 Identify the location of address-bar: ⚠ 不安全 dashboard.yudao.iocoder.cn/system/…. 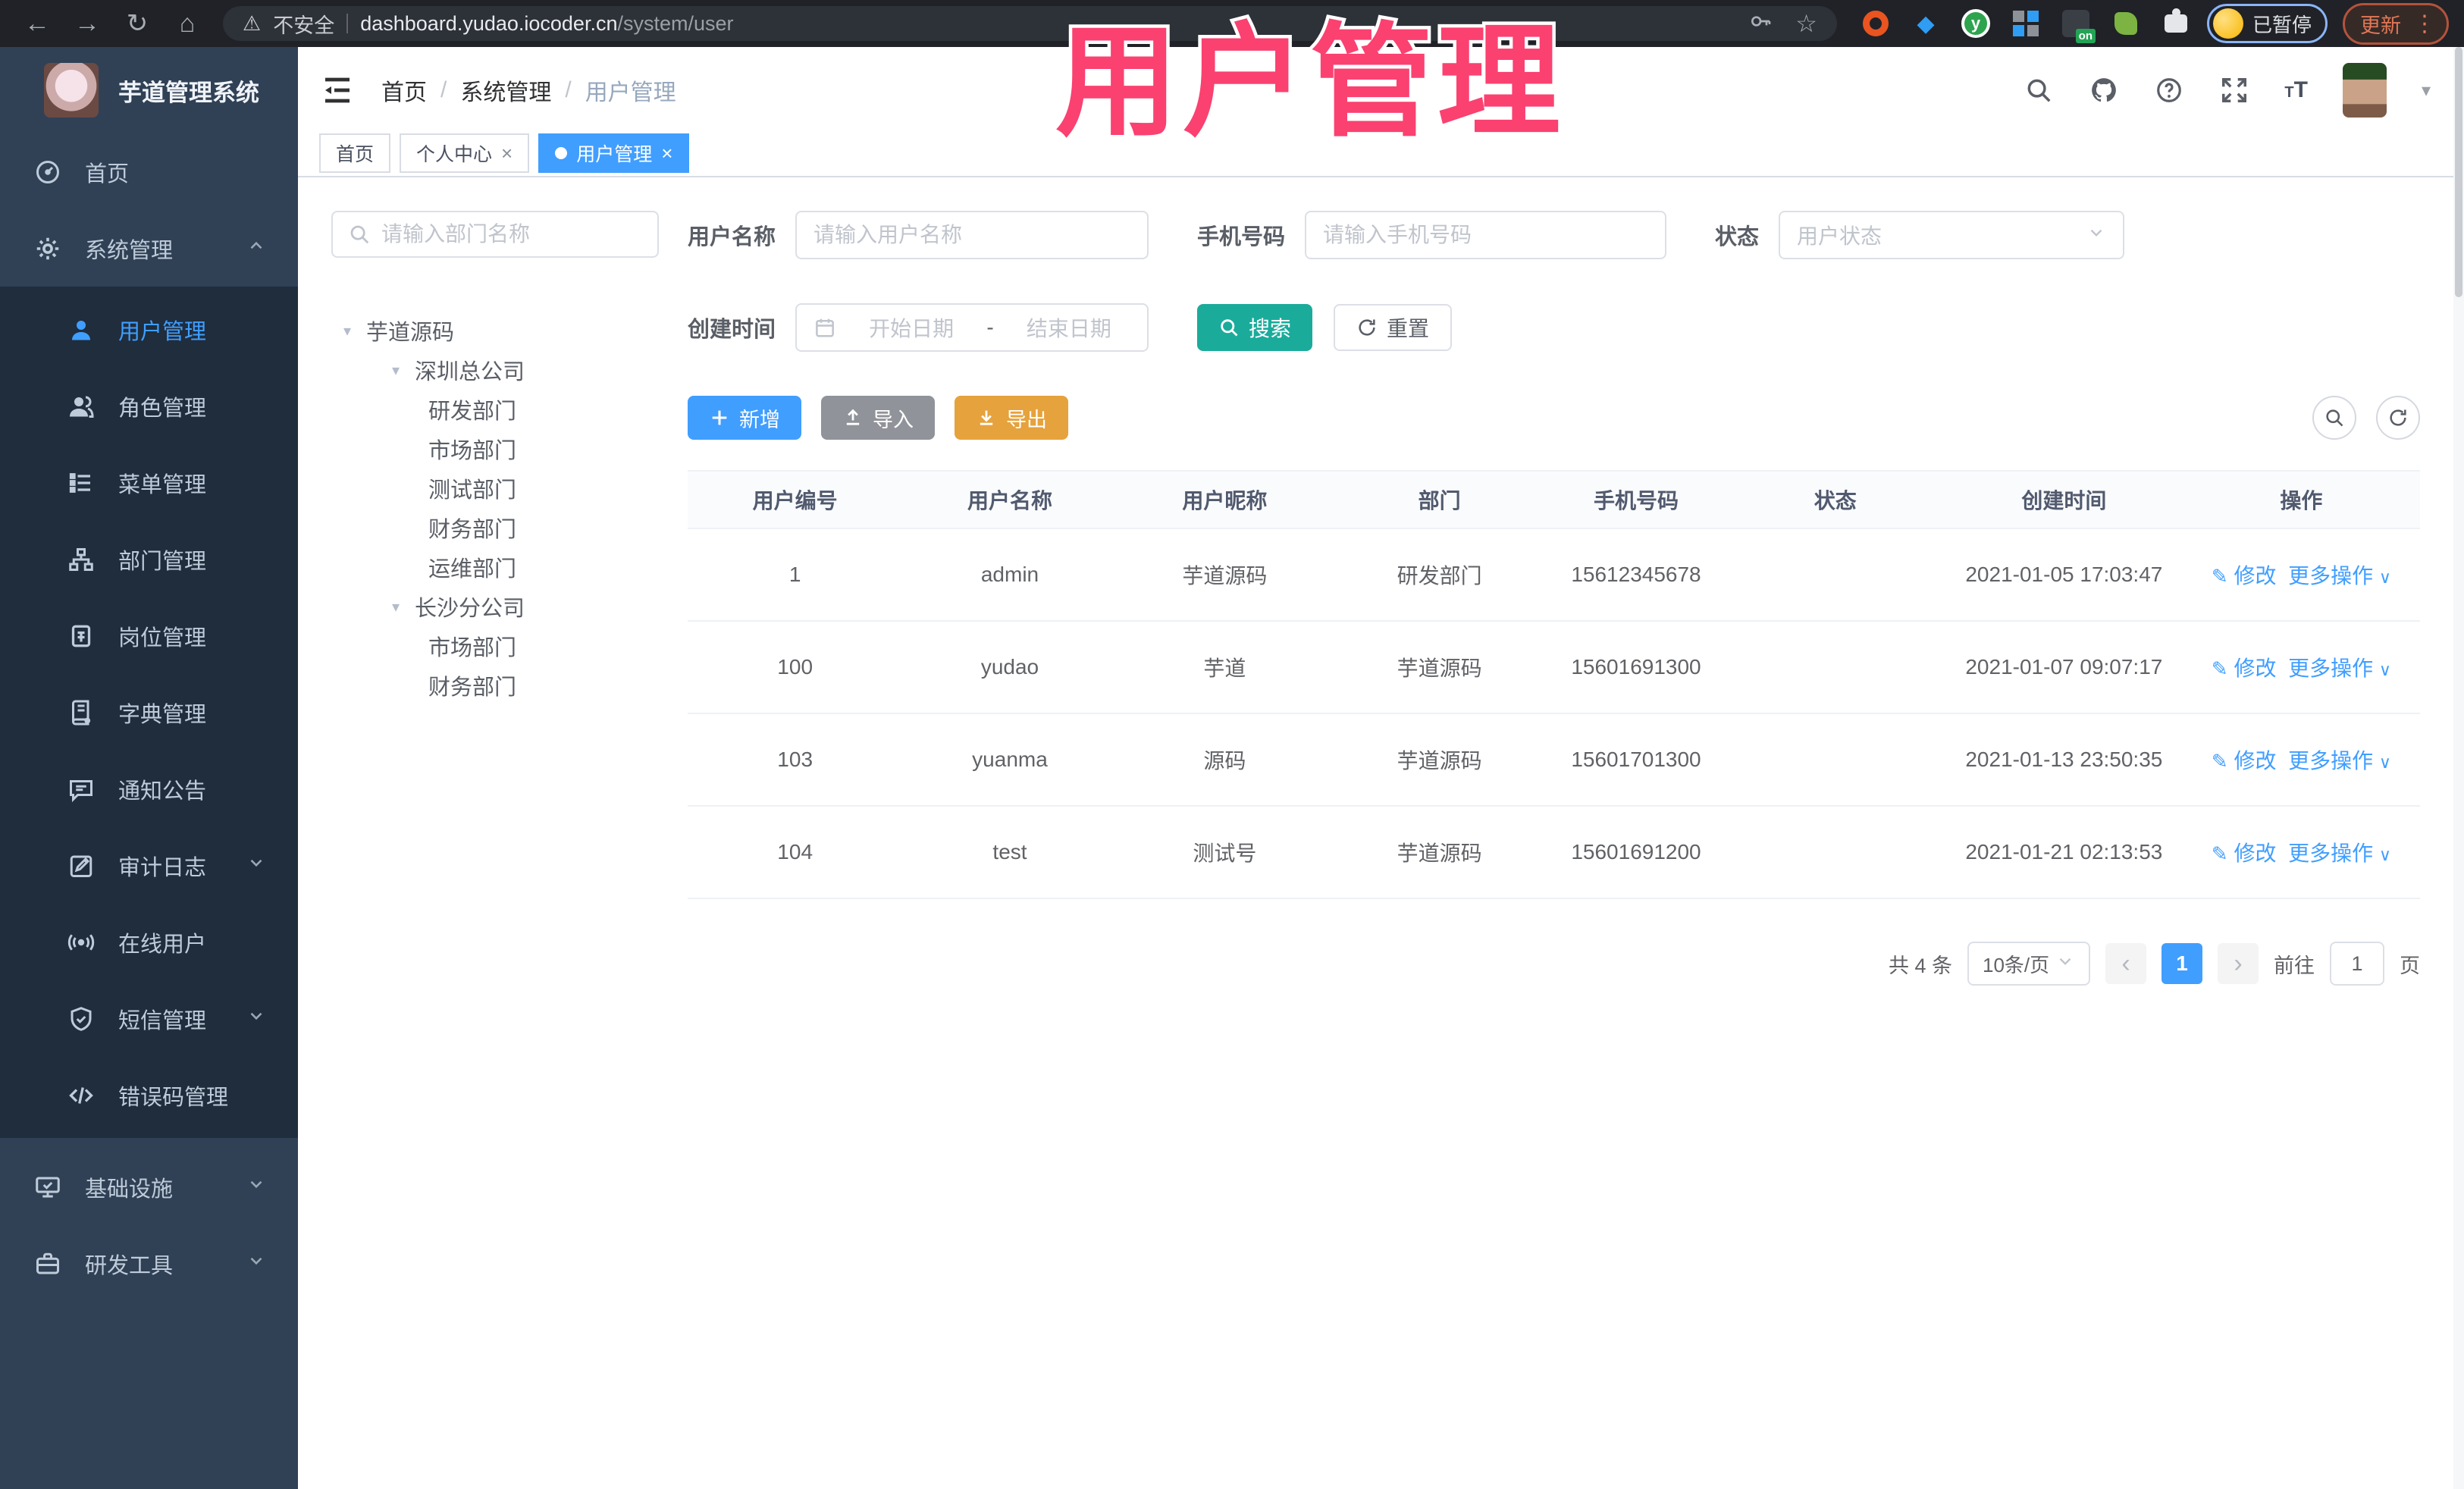
(1030, 23).